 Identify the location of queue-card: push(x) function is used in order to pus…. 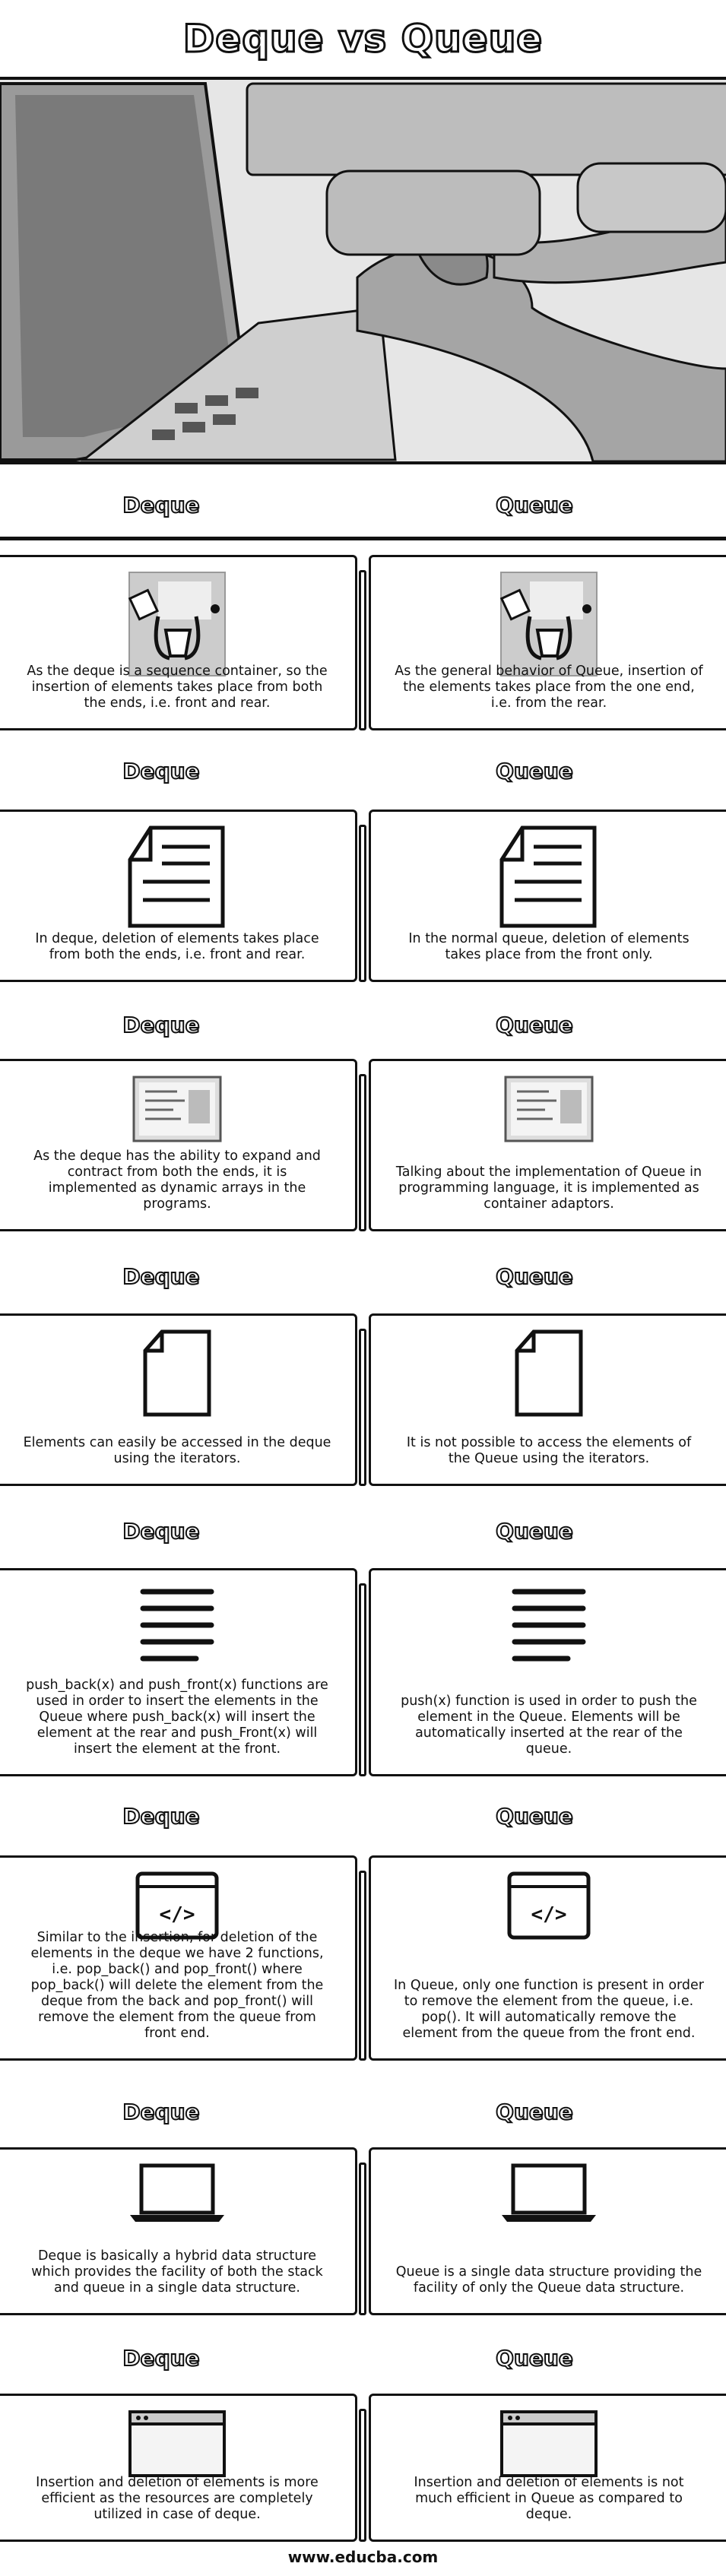
(547, 1672).